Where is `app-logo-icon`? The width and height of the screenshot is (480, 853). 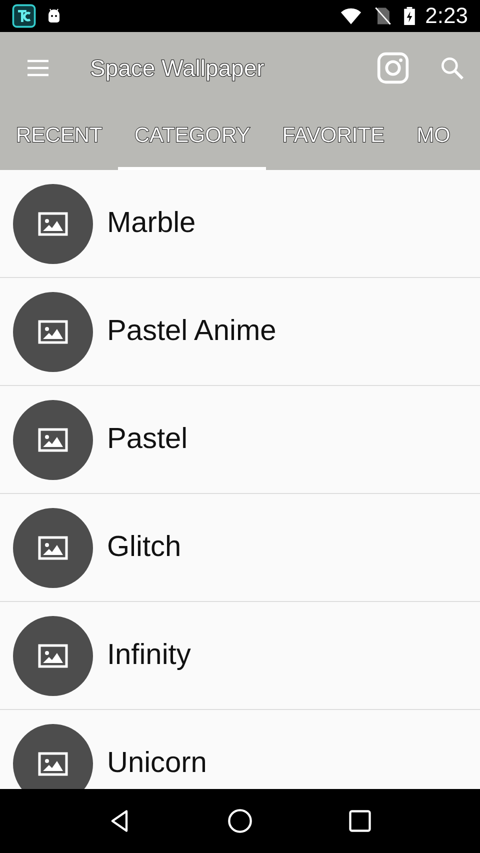 app-logo-icon is located at coordinates (24, 16).